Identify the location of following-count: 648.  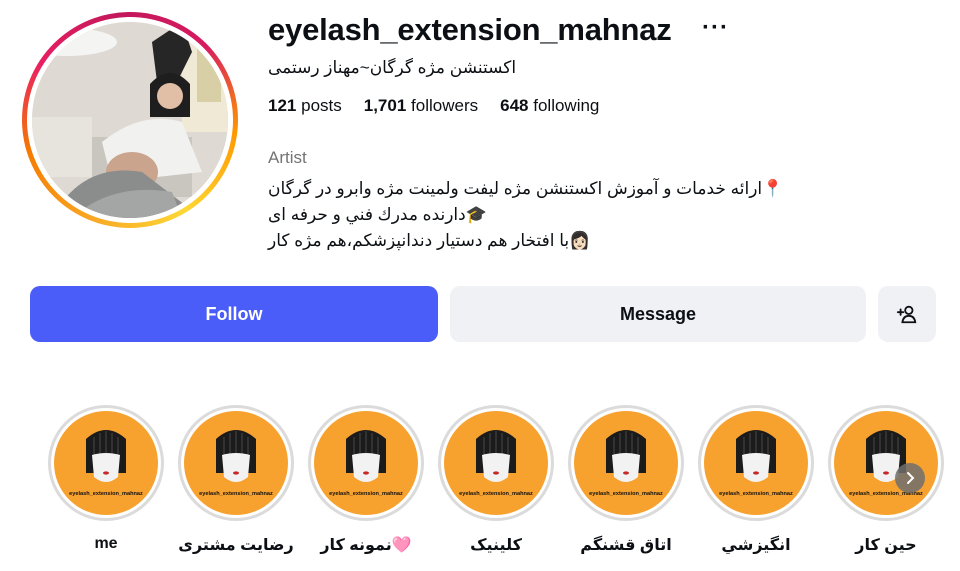
(514, 105).